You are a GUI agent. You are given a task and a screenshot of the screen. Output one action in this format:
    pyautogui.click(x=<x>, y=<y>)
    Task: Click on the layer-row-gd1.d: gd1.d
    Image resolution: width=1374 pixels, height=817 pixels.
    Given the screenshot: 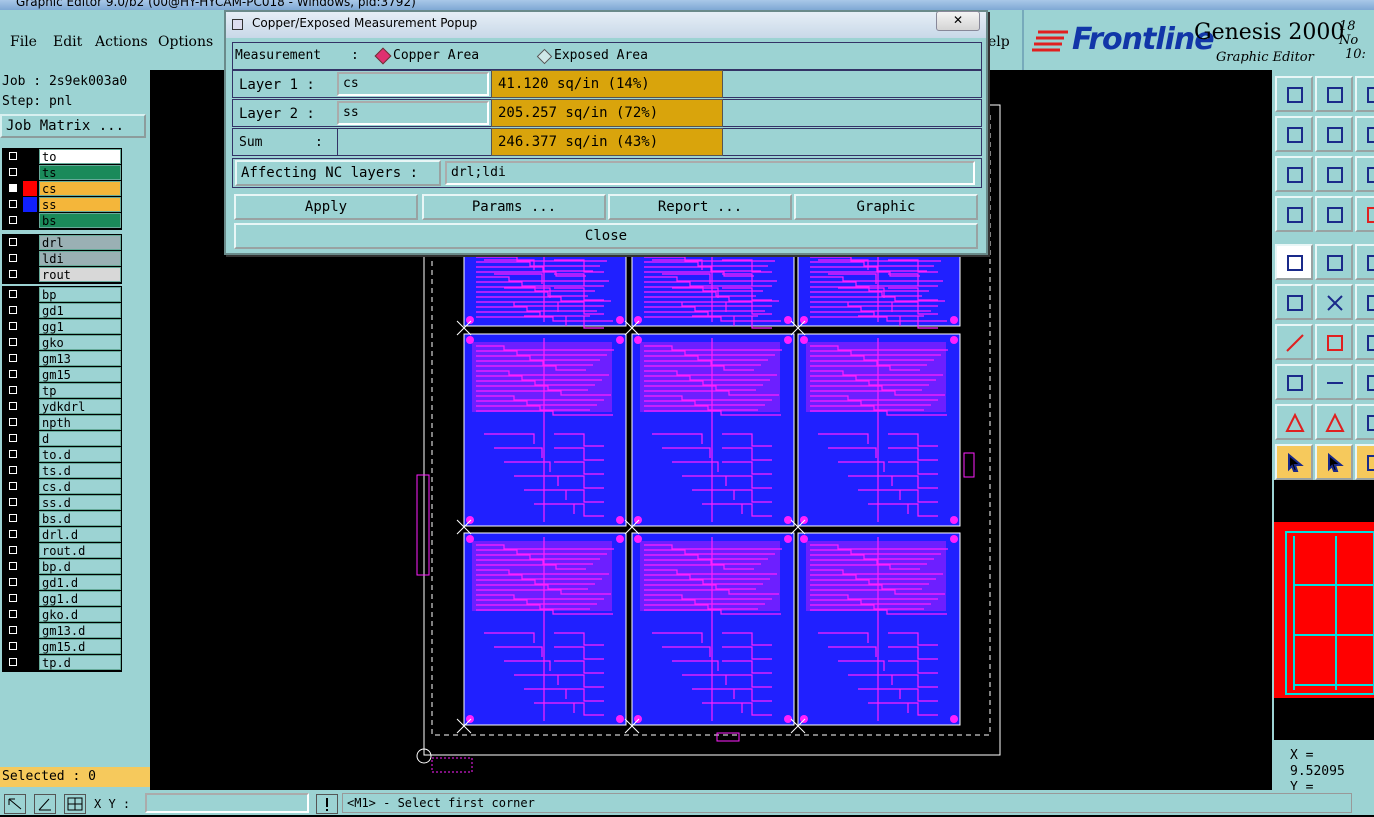 What is the action you would take?
    pyautogui.click(x=63, y=583)
    